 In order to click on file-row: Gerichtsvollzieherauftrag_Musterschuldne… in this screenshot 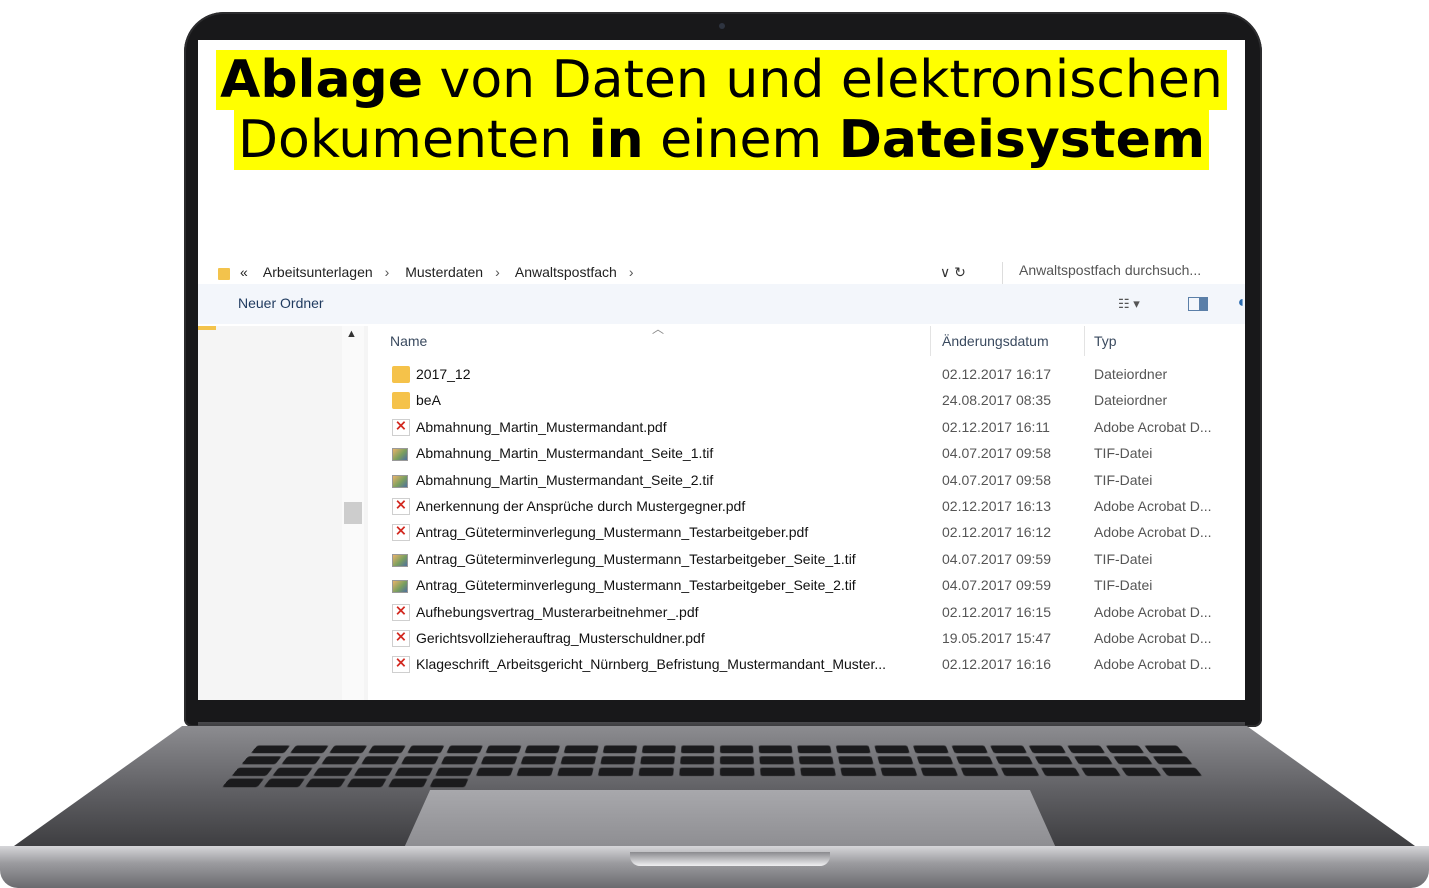, I will do `click(806, 639)`.